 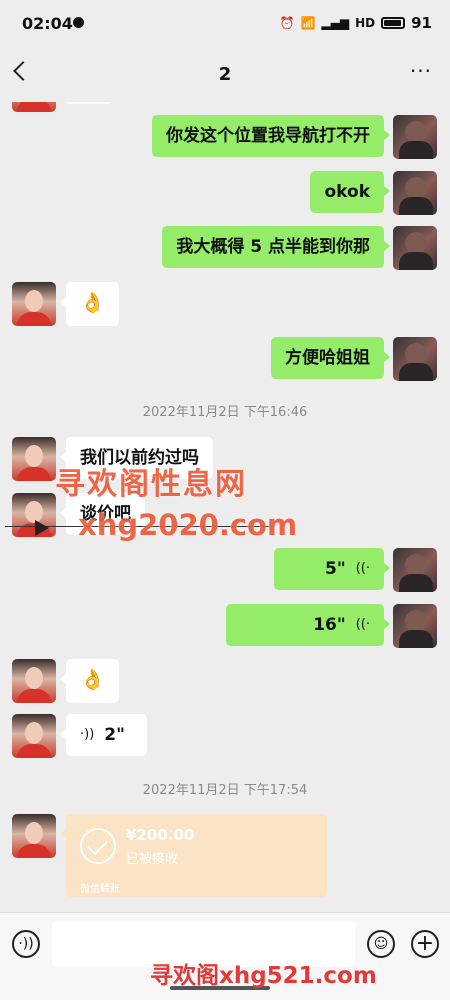 I want to click on outgoing-voice-bubble: 16" ((·, so click(x=308, y=625).